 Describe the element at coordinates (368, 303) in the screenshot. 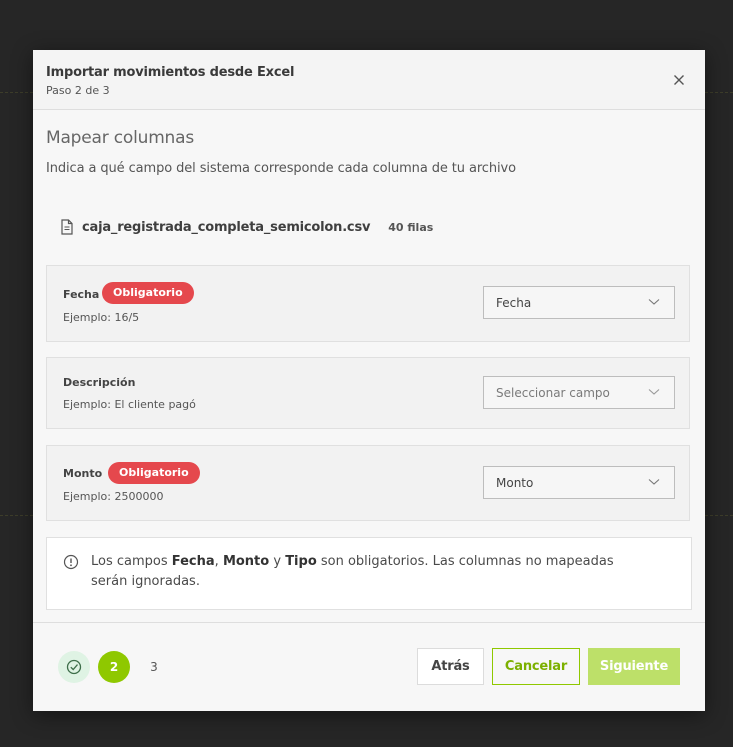

I see `mapping-row-fecha: Fecha Obligatorio Ejemplo: 16/5 Fecha` at that location.